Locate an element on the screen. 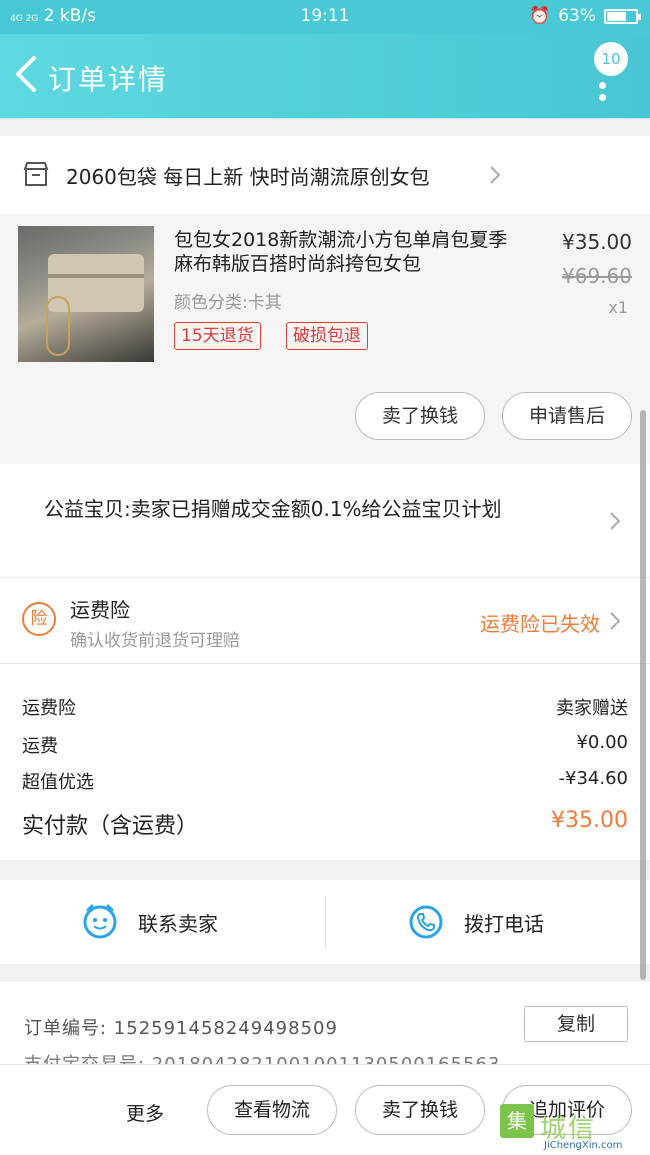 This screenshot has height=1155, width=650. product-image is located at coordinates (86, 294).